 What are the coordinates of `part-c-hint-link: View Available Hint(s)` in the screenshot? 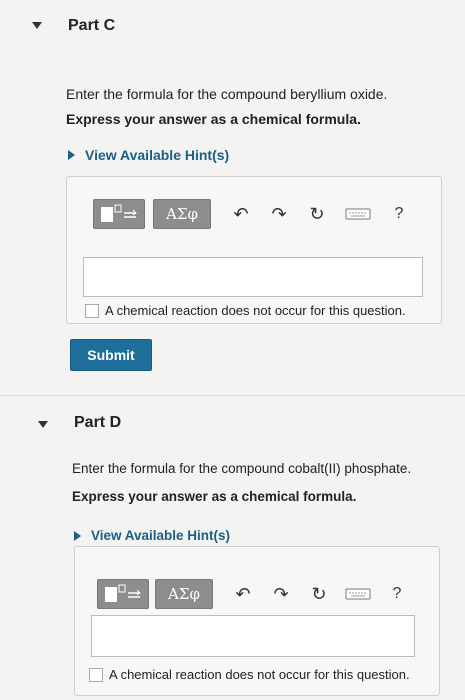 It's located at (148, 155).